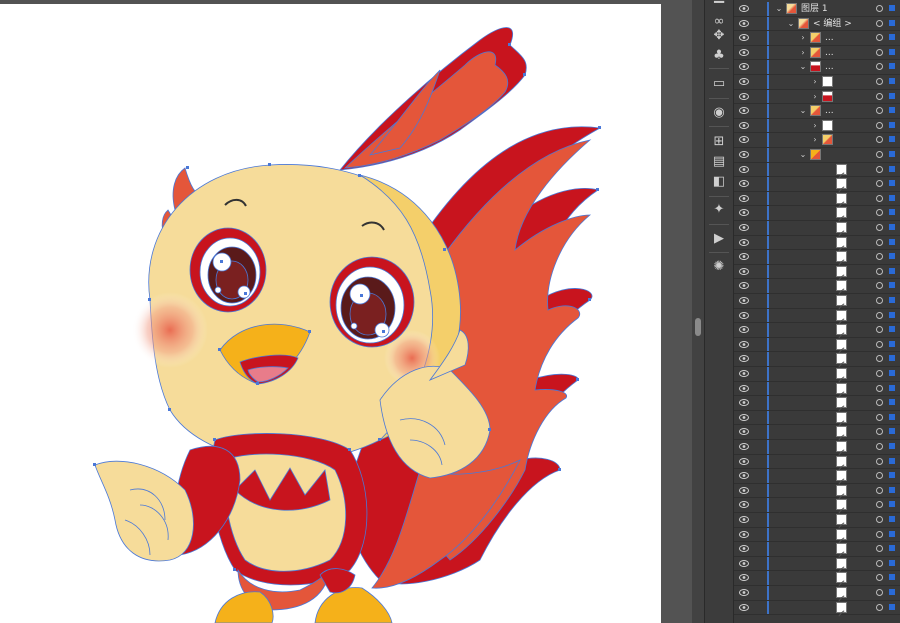 Image resolution: width=900 pixels, height=623 pixels. Describe the element at coordinates (719, 182) in the screenshot. I see `pathfinder-icon: ◧` at that location.